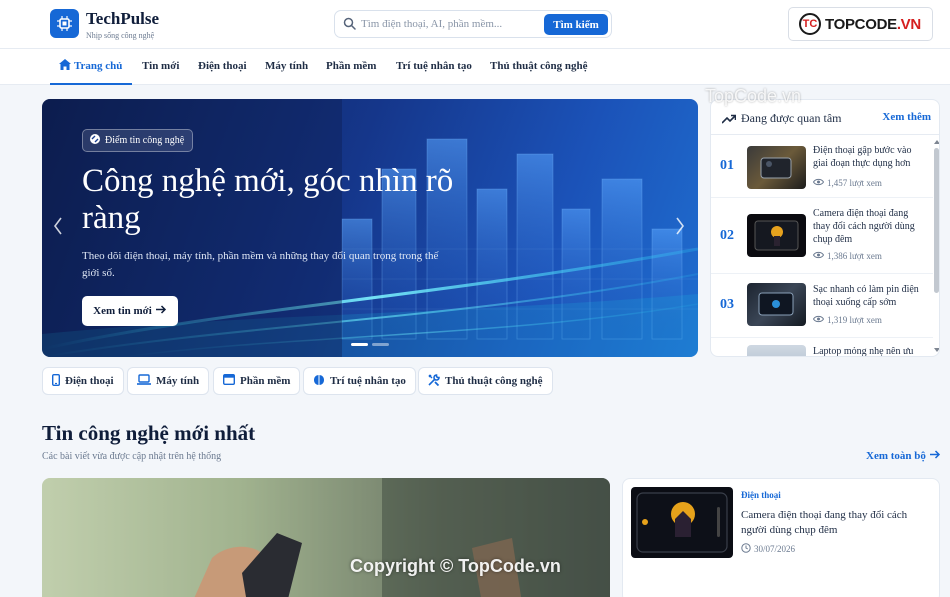  I want to click on topcode-badge-icon: TC, so click(810, 24).